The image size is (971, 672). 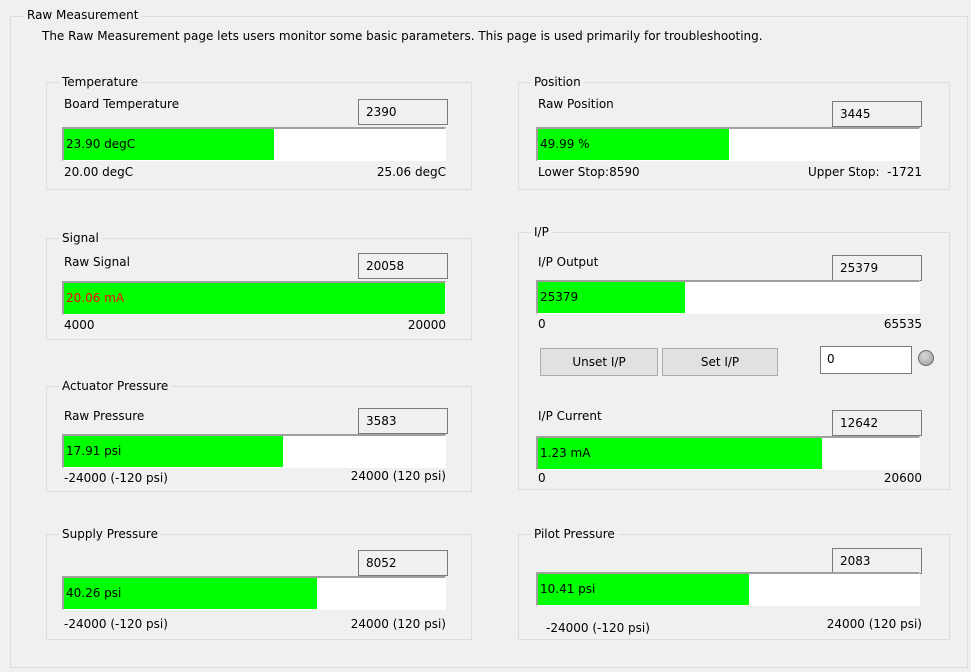 What do you see at coordinates (83, 15) in the screenshot?
I see `page-title: Raw Measurement` at bounding box center [83, 15].